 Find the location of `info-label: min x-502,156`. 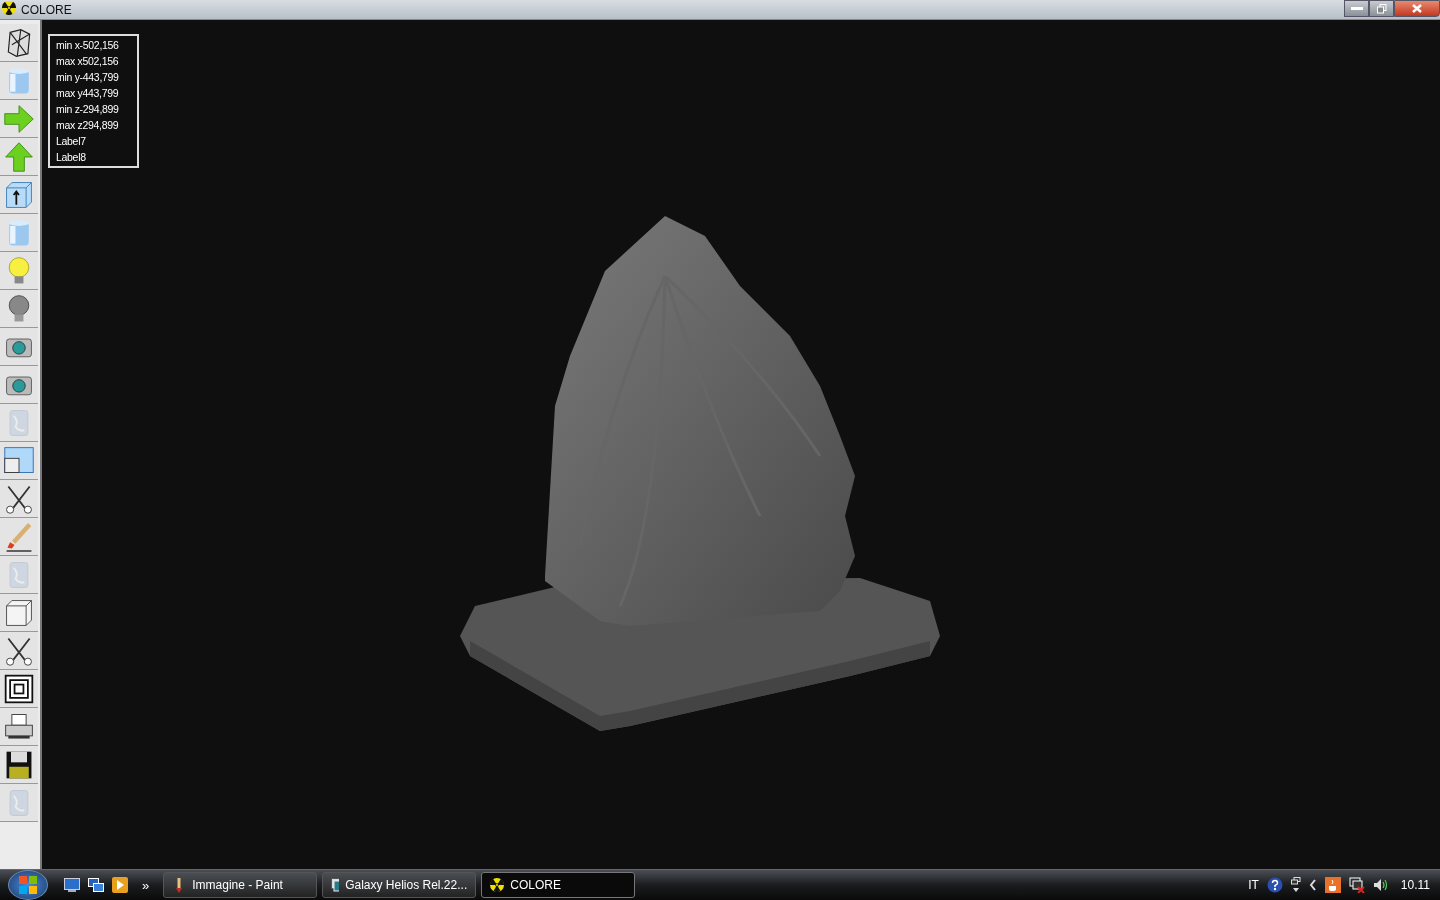

info-label: min x-502,156 is located at coordinates (88, 45).